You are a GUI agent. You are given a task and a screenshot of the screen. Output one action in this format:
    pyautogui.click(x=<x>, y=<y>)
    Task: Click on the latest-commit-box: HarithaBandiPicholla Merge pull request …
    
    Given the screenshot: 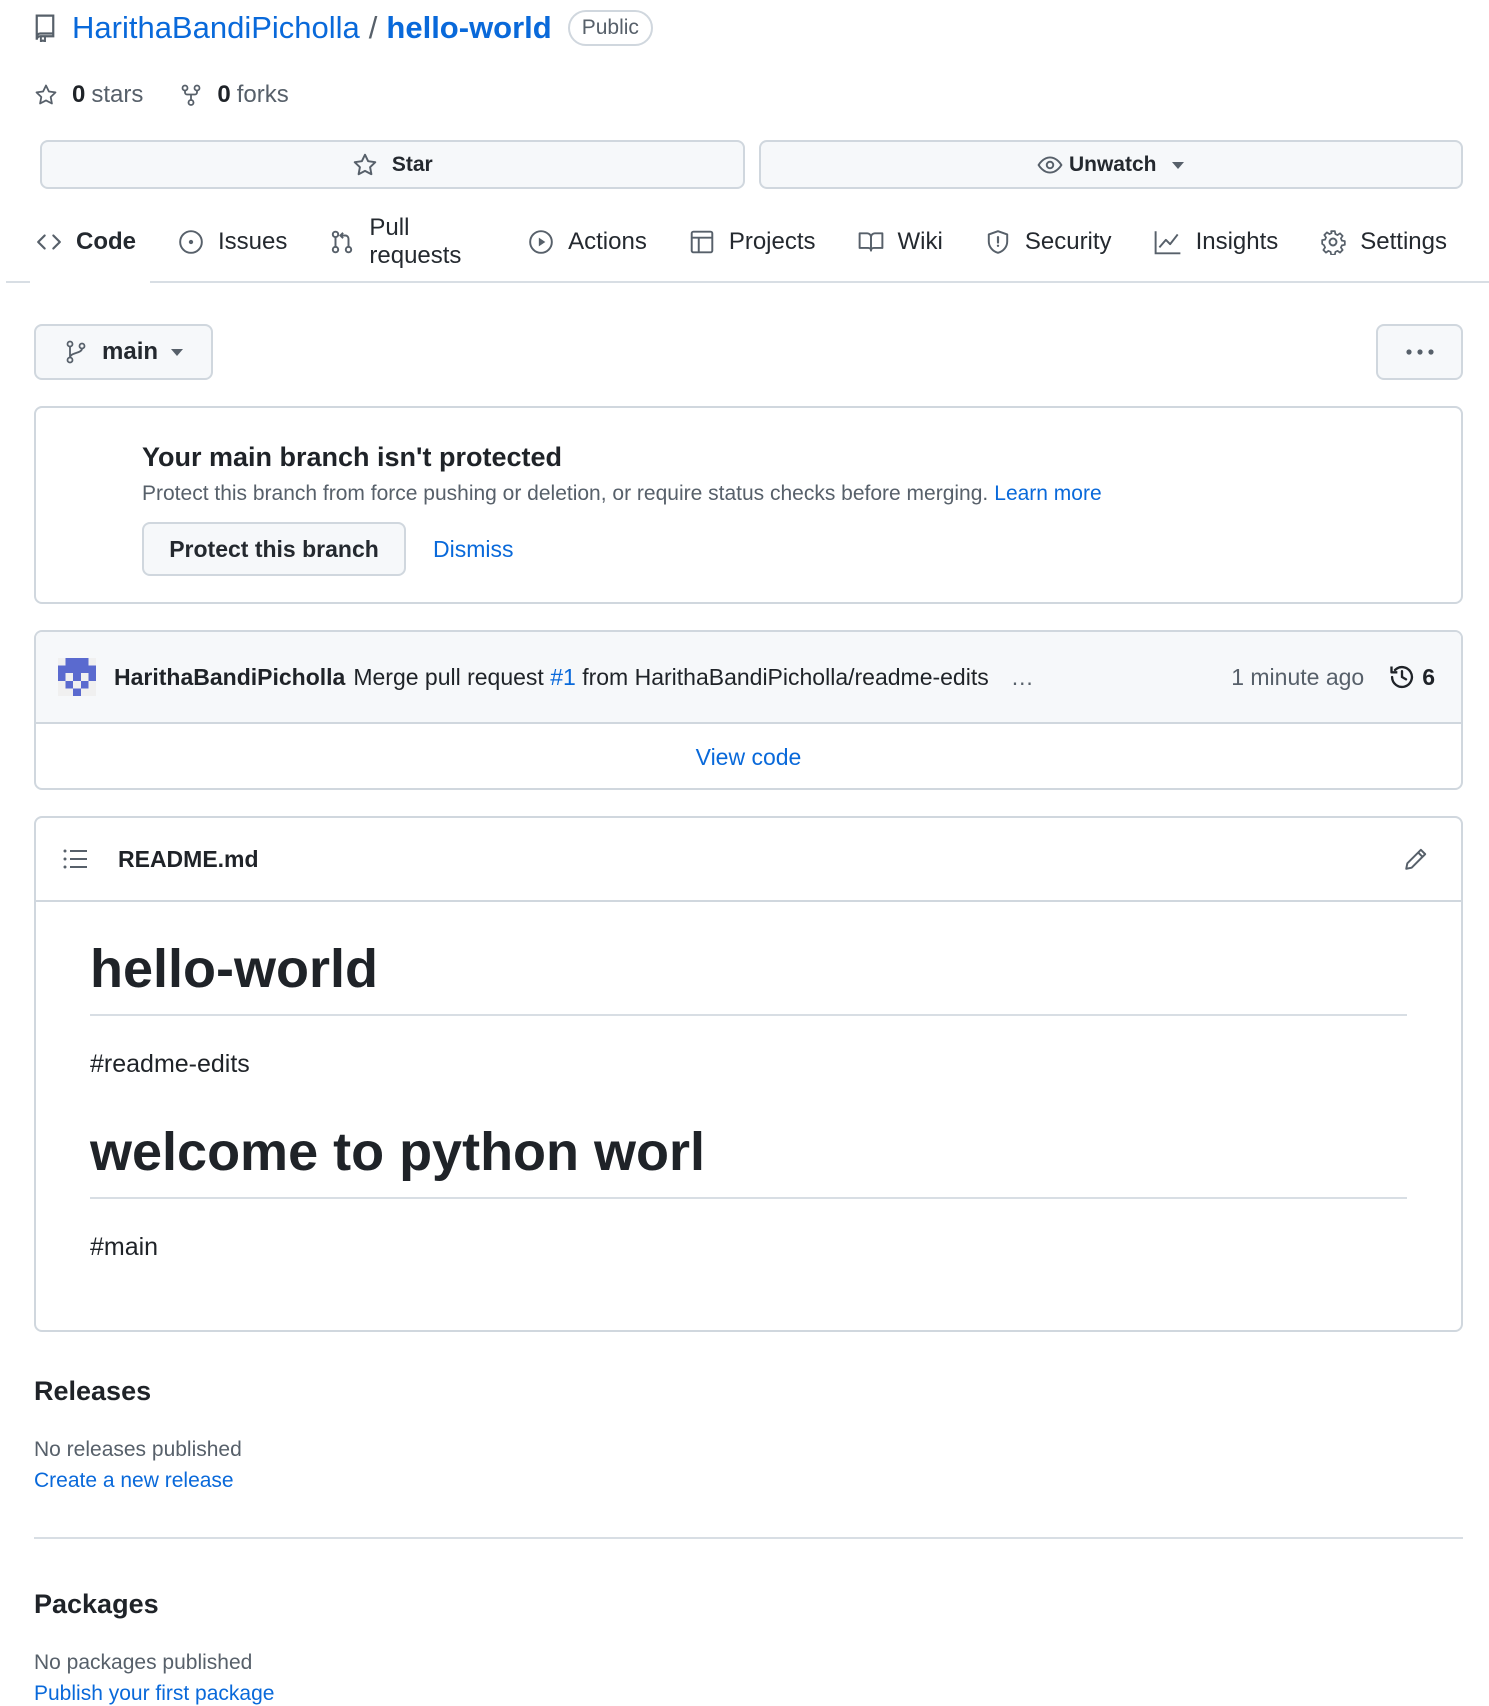 What is the action you would take?
    pyautogui.click(x=748, y=710)
    